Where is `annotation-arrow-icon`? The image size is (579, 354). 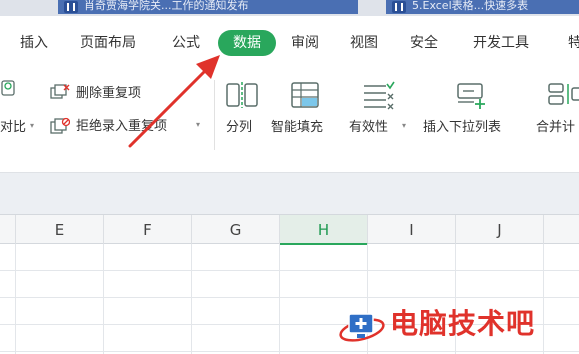 annotation-arrow-icon is located at coordinates (174, 101).